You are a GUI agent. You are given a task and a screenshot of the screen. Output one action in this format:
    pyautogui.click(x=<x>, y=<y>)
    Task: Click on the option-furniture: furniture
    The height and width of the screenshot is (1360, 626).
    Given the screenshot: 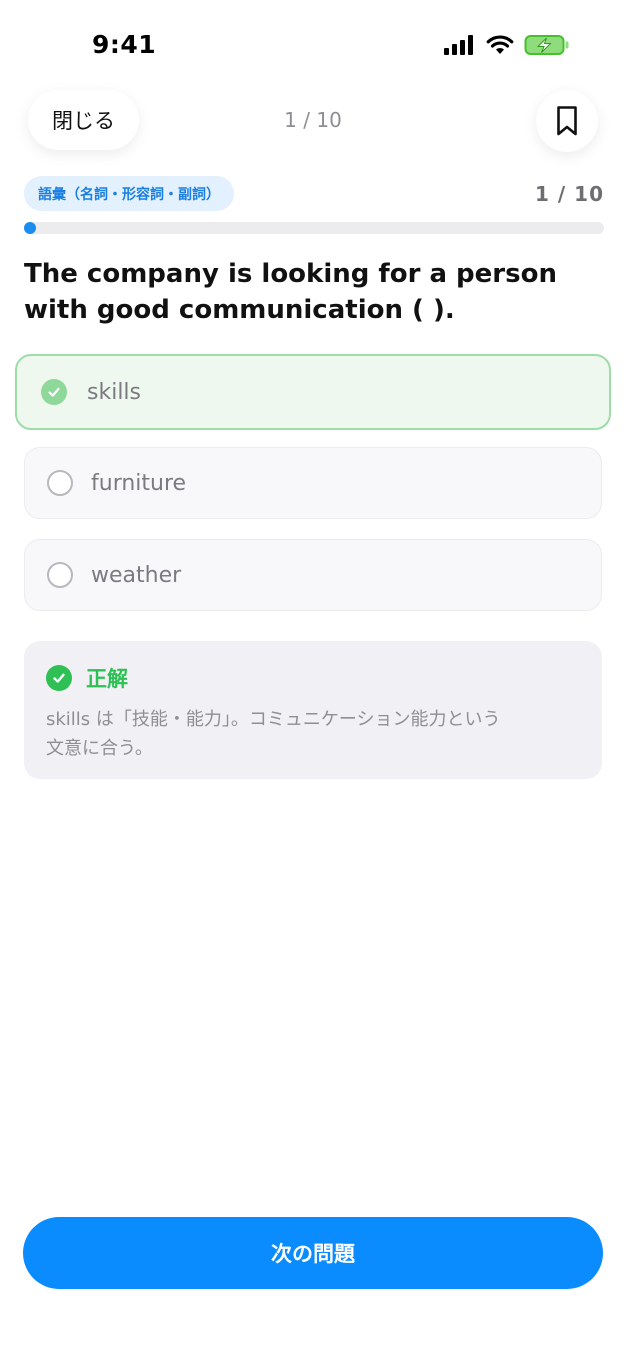 What is the action you would take?
    pyautogui.click(x=313, y=483)
    